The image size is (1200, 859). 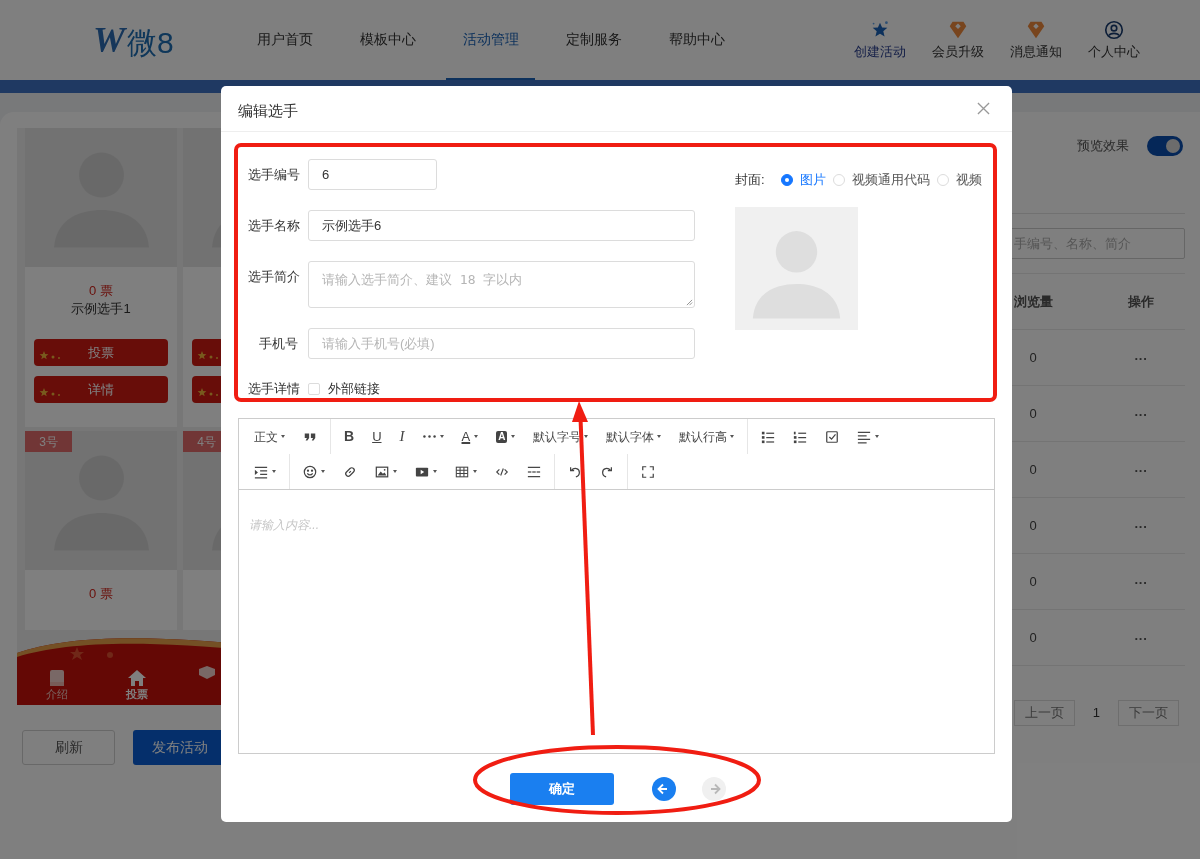 I want to click on radio-label: 视频通用代码, so click(x=890, y=180).